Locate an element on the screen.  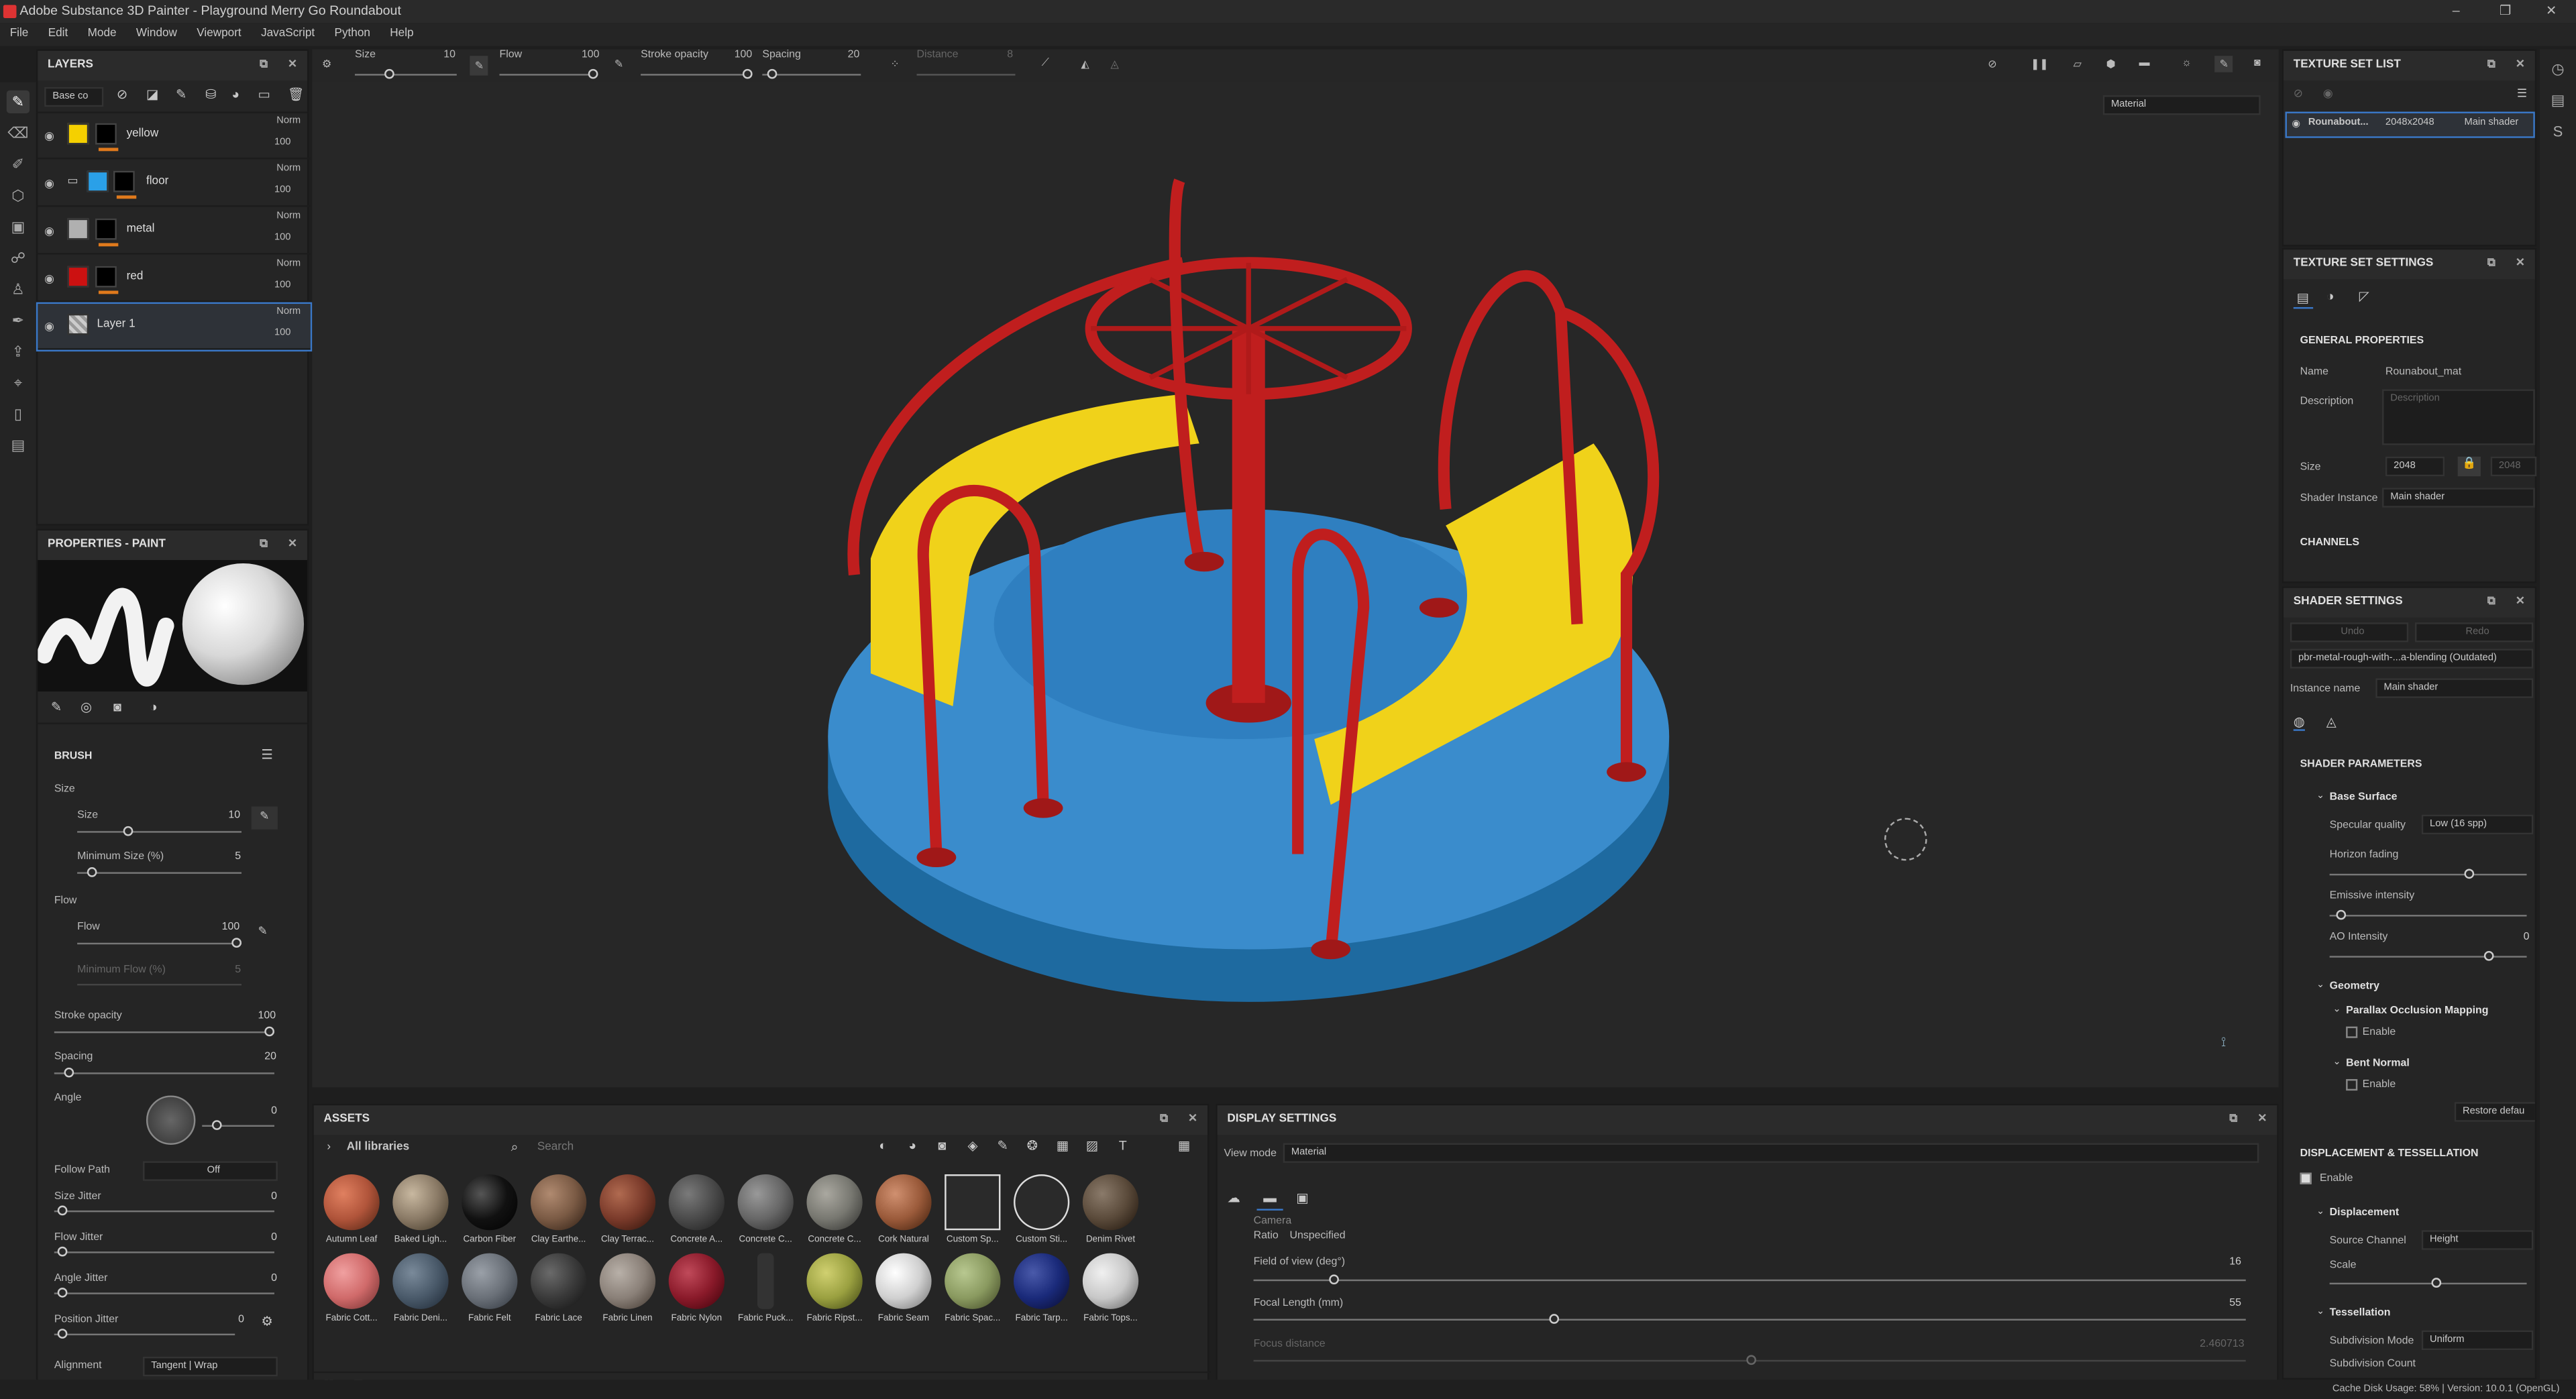
layer-name: yellow is located at coordinates (143, 133).